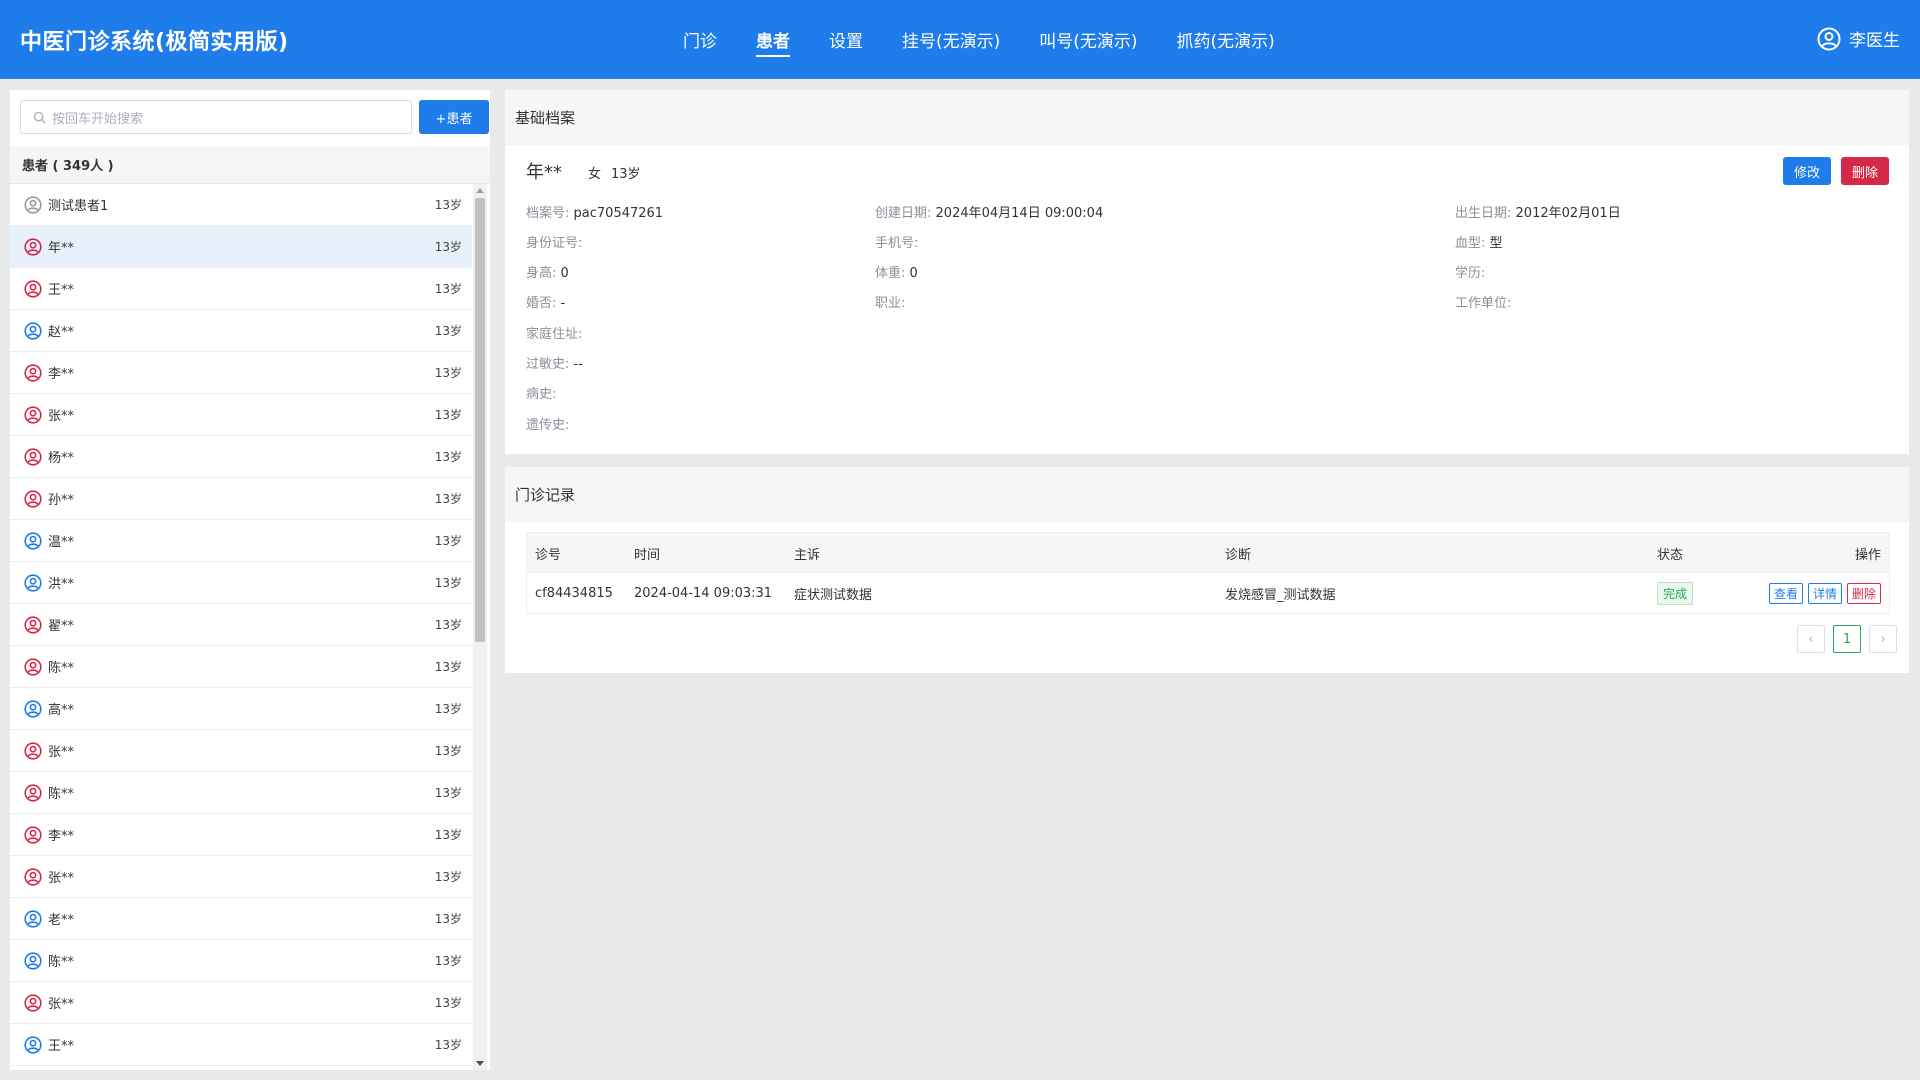 Image resolution: width=1920 pixels, height=1080 pixels. I want to click on allergy-value: --, so click(578, 364).